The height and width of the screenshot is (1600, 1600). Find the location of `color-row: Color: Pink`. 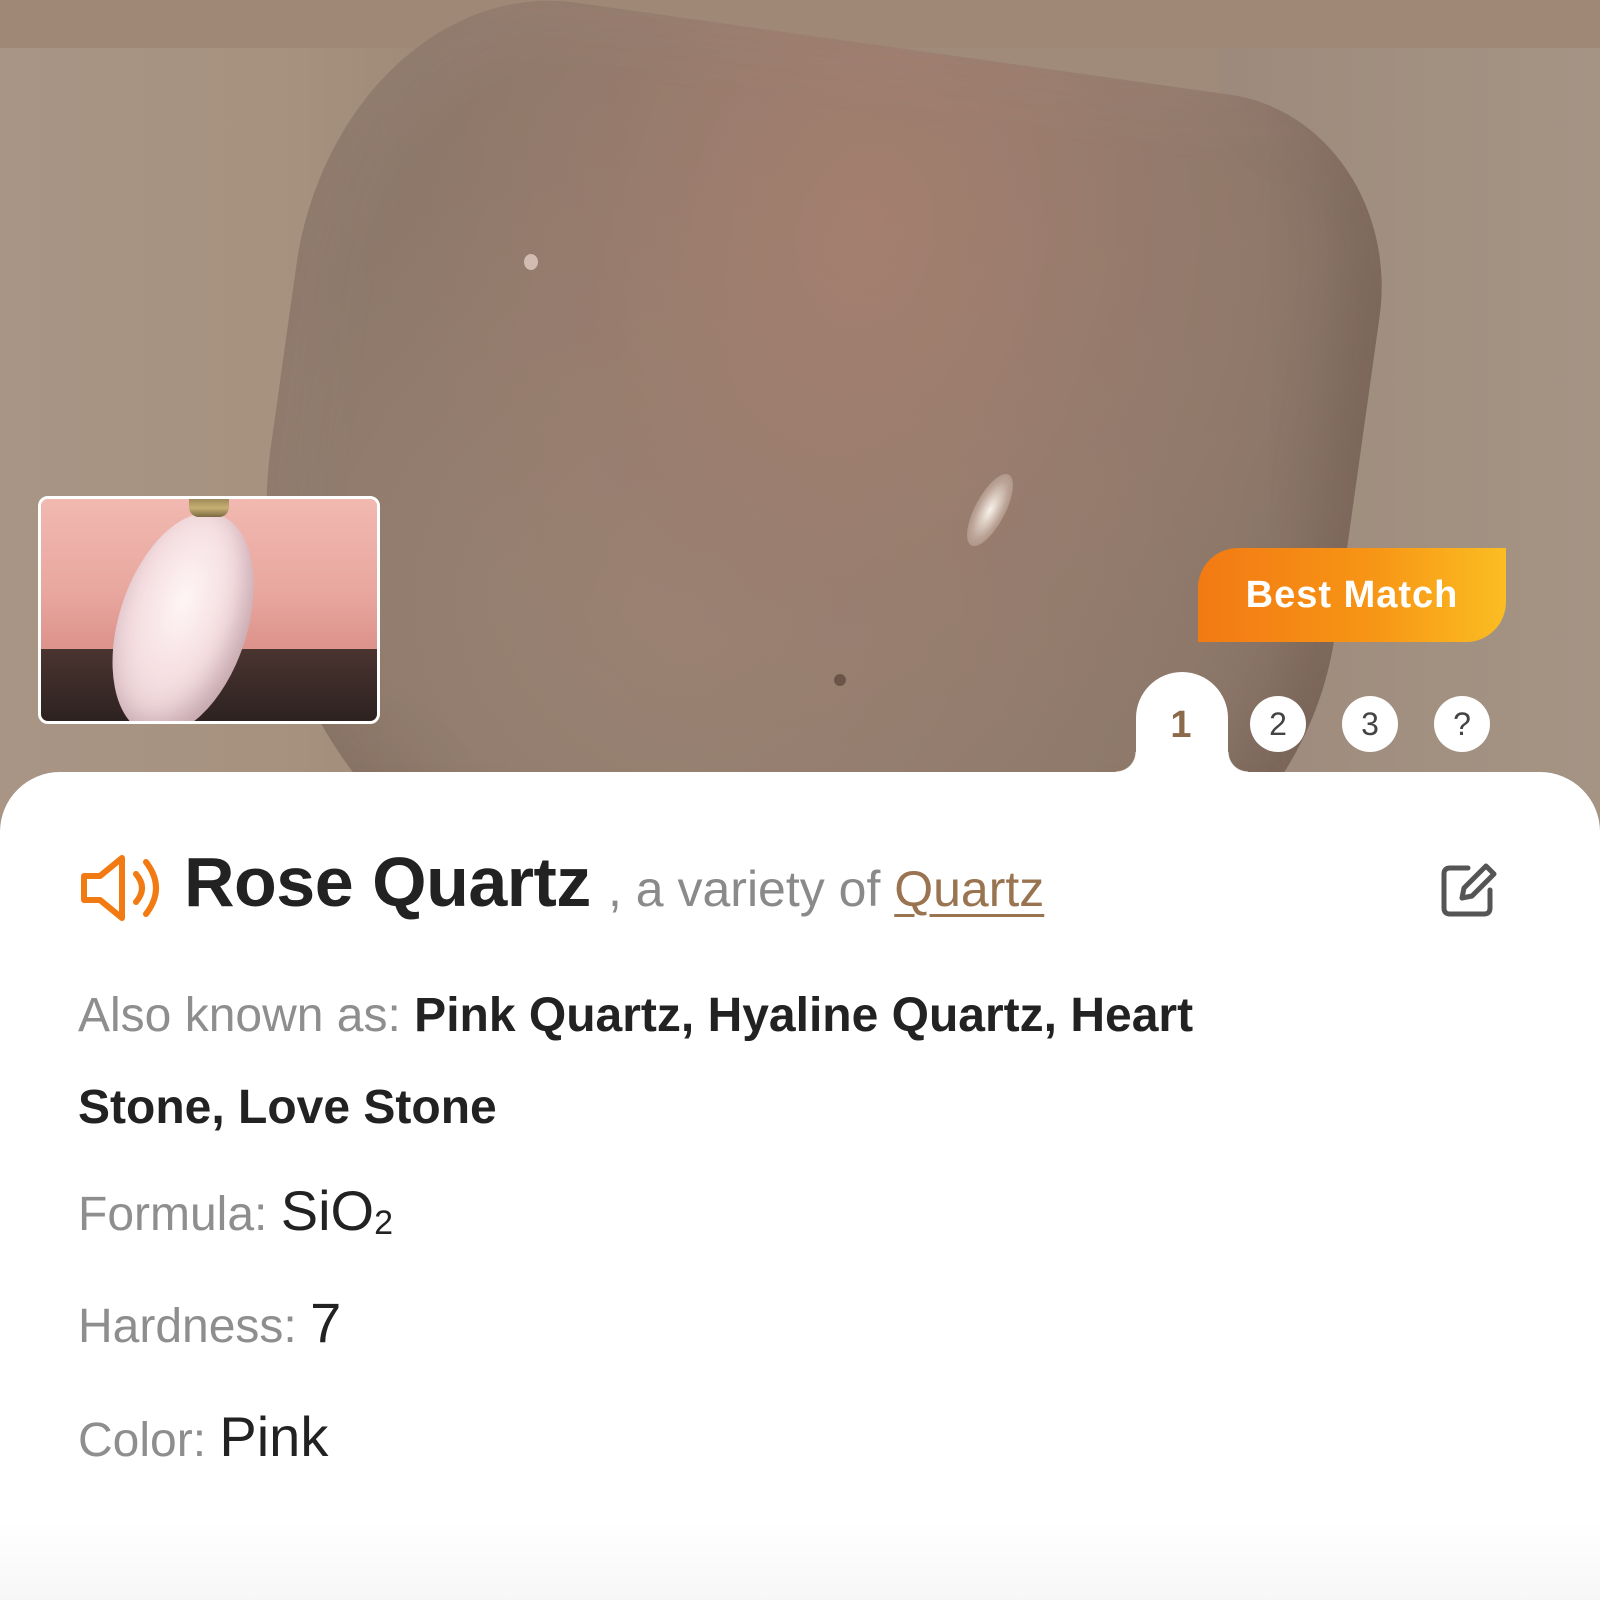

color-row: Color: Pink is located at coordinates (203, 1436).